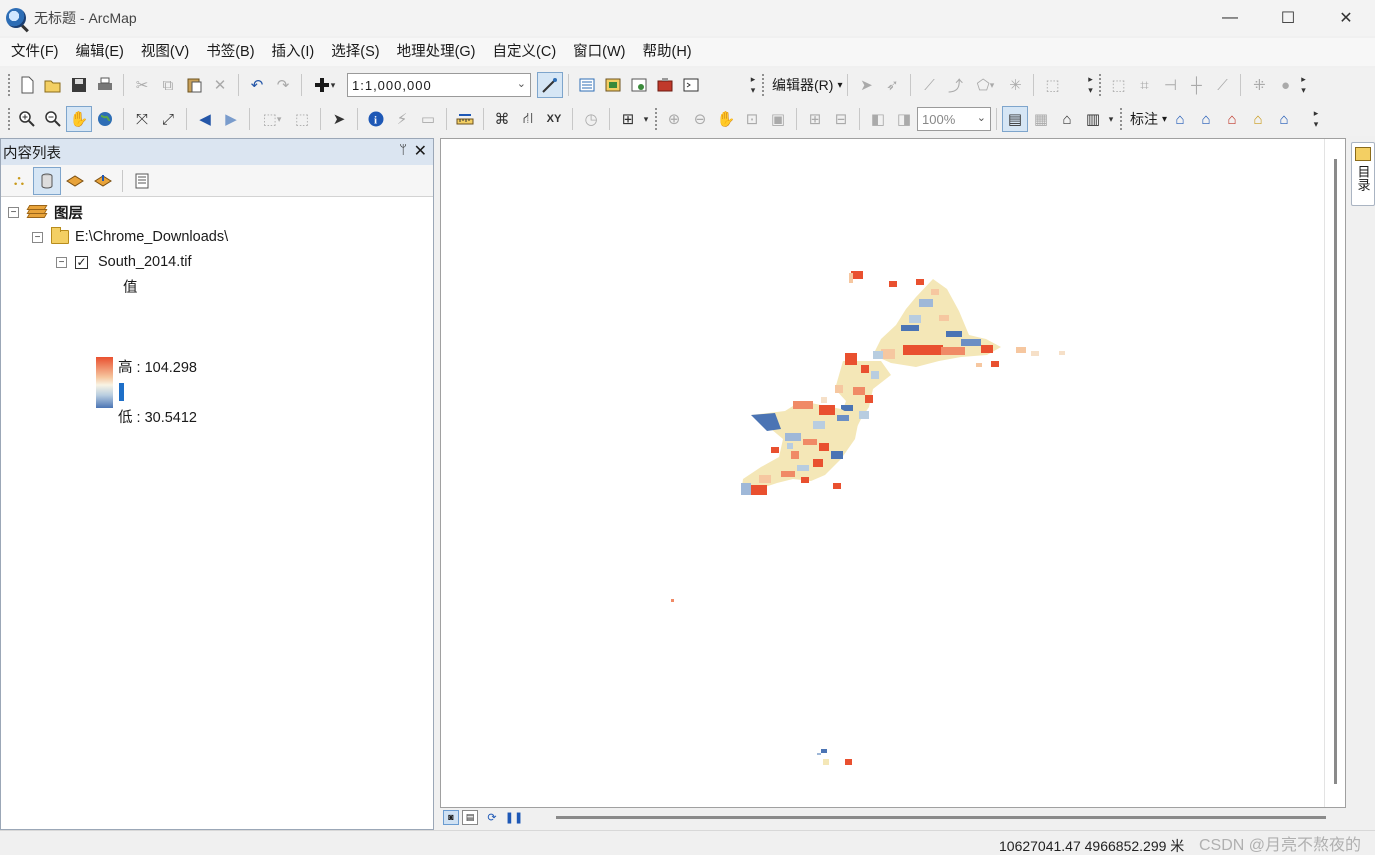 This screenshot has height=855, width=1375. What do you see at coordinates (1015, 85) in the screenshot?
I see `split-tool-icon: ✳` at bounding box center [1015, 85].